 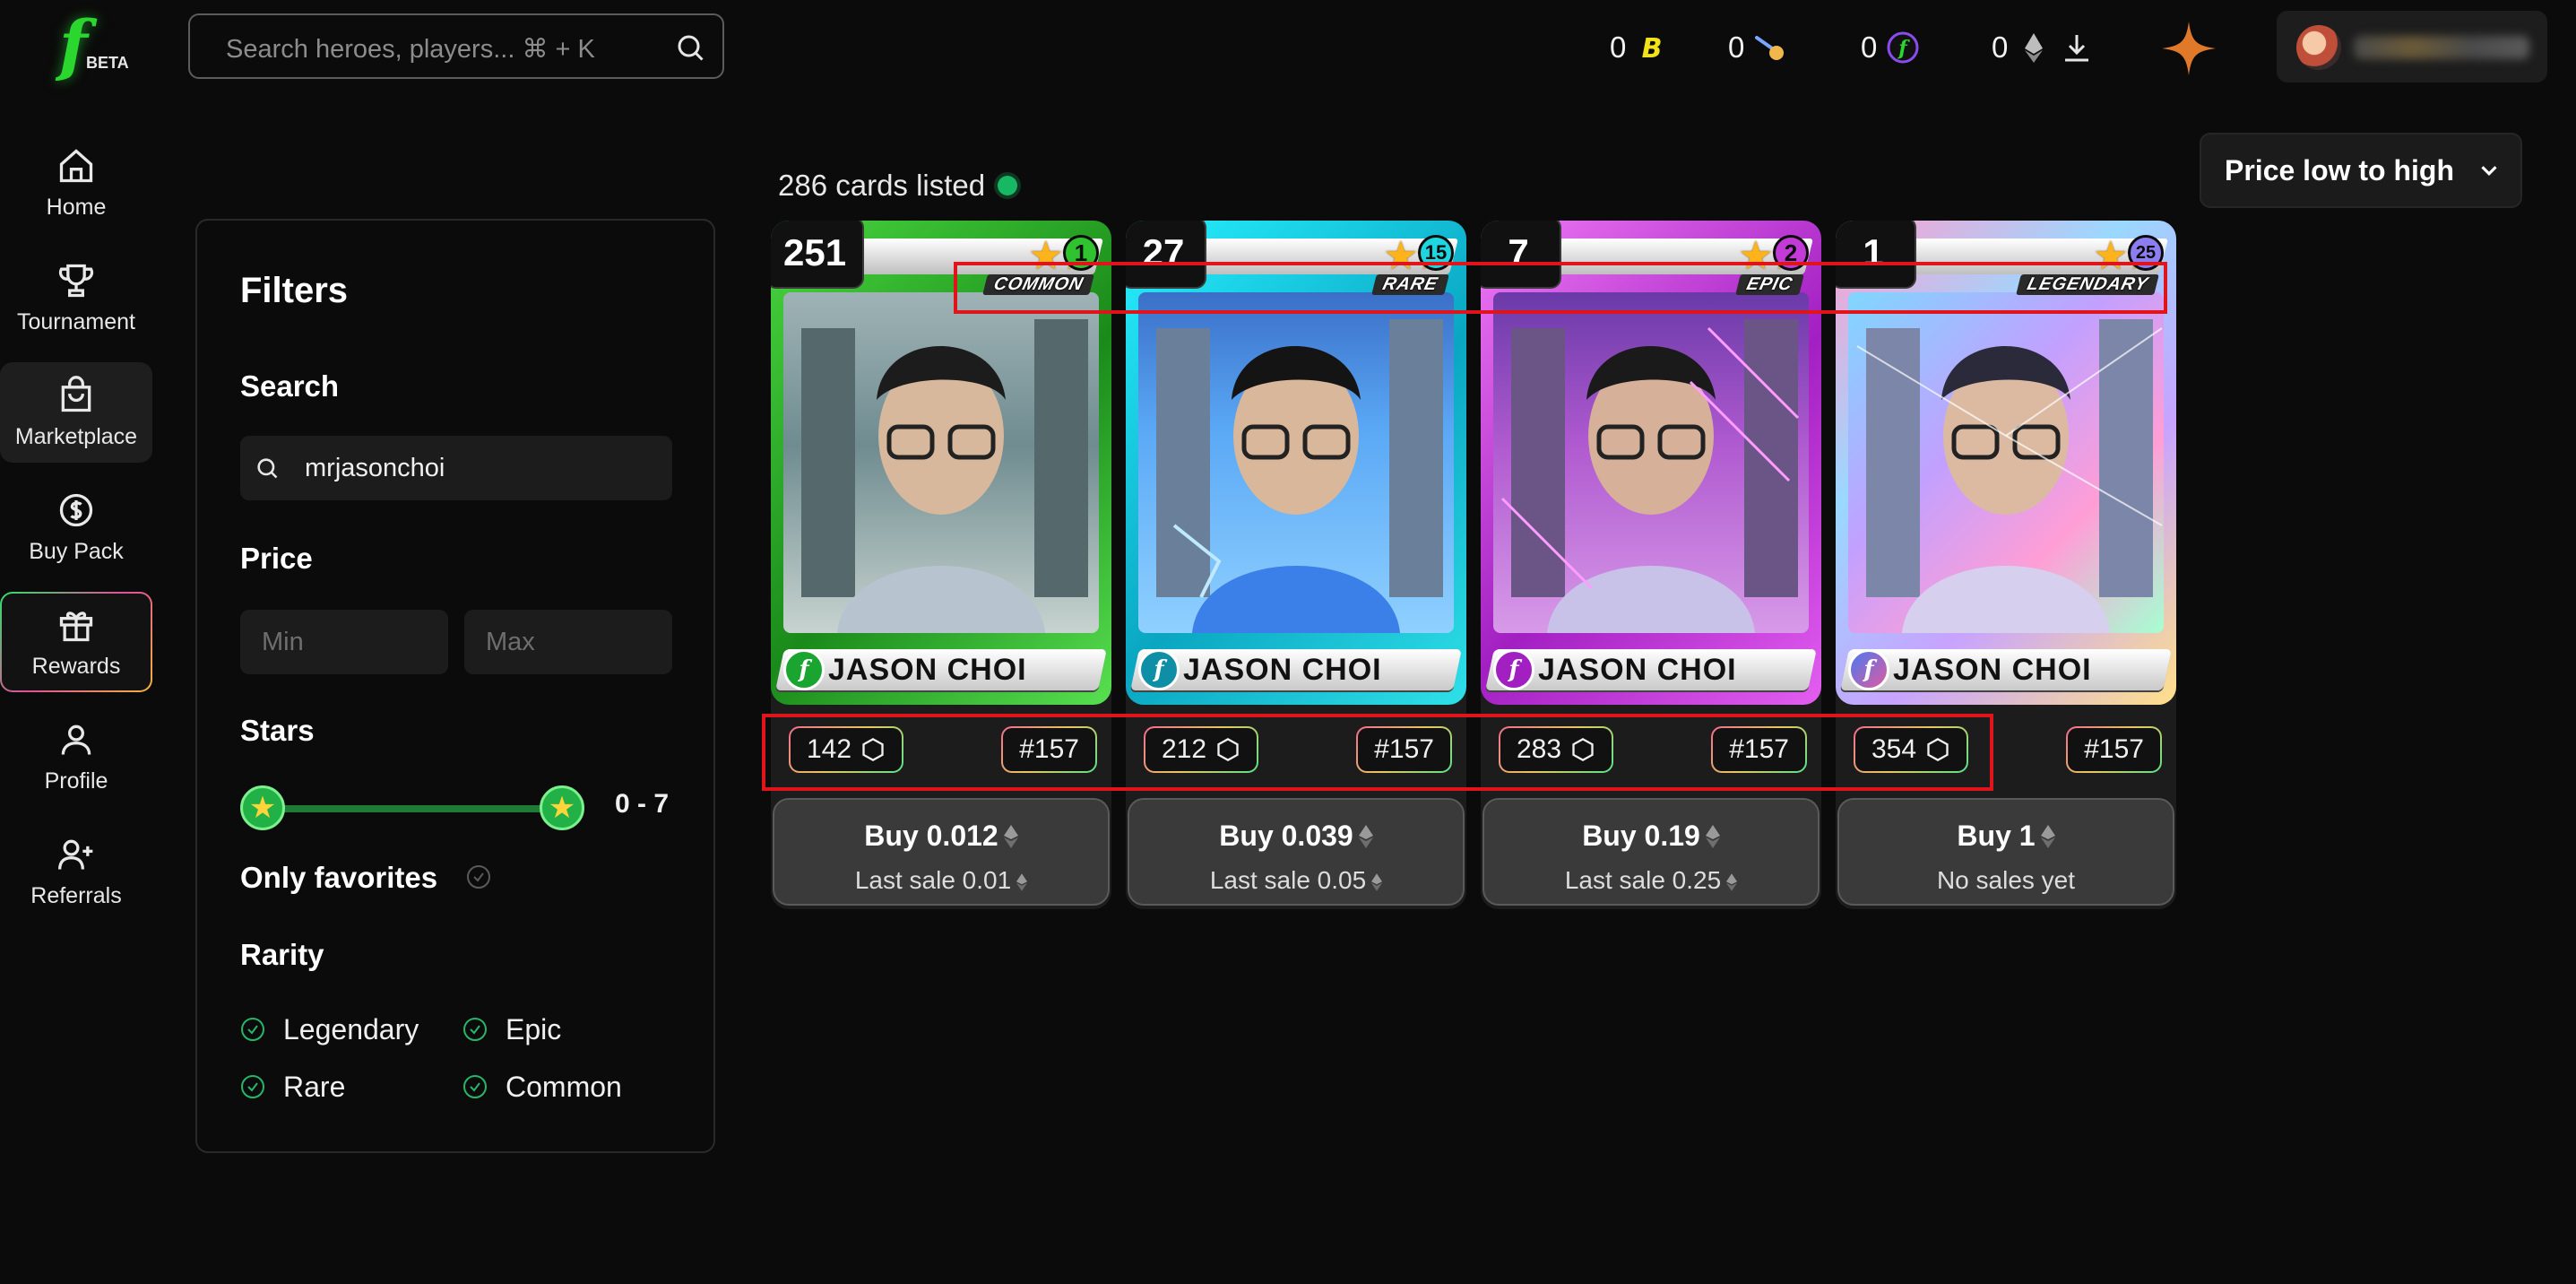 I want to click on buy-button: Buy 0.039 Last sale 0.05, so click(x=1296, y=852).